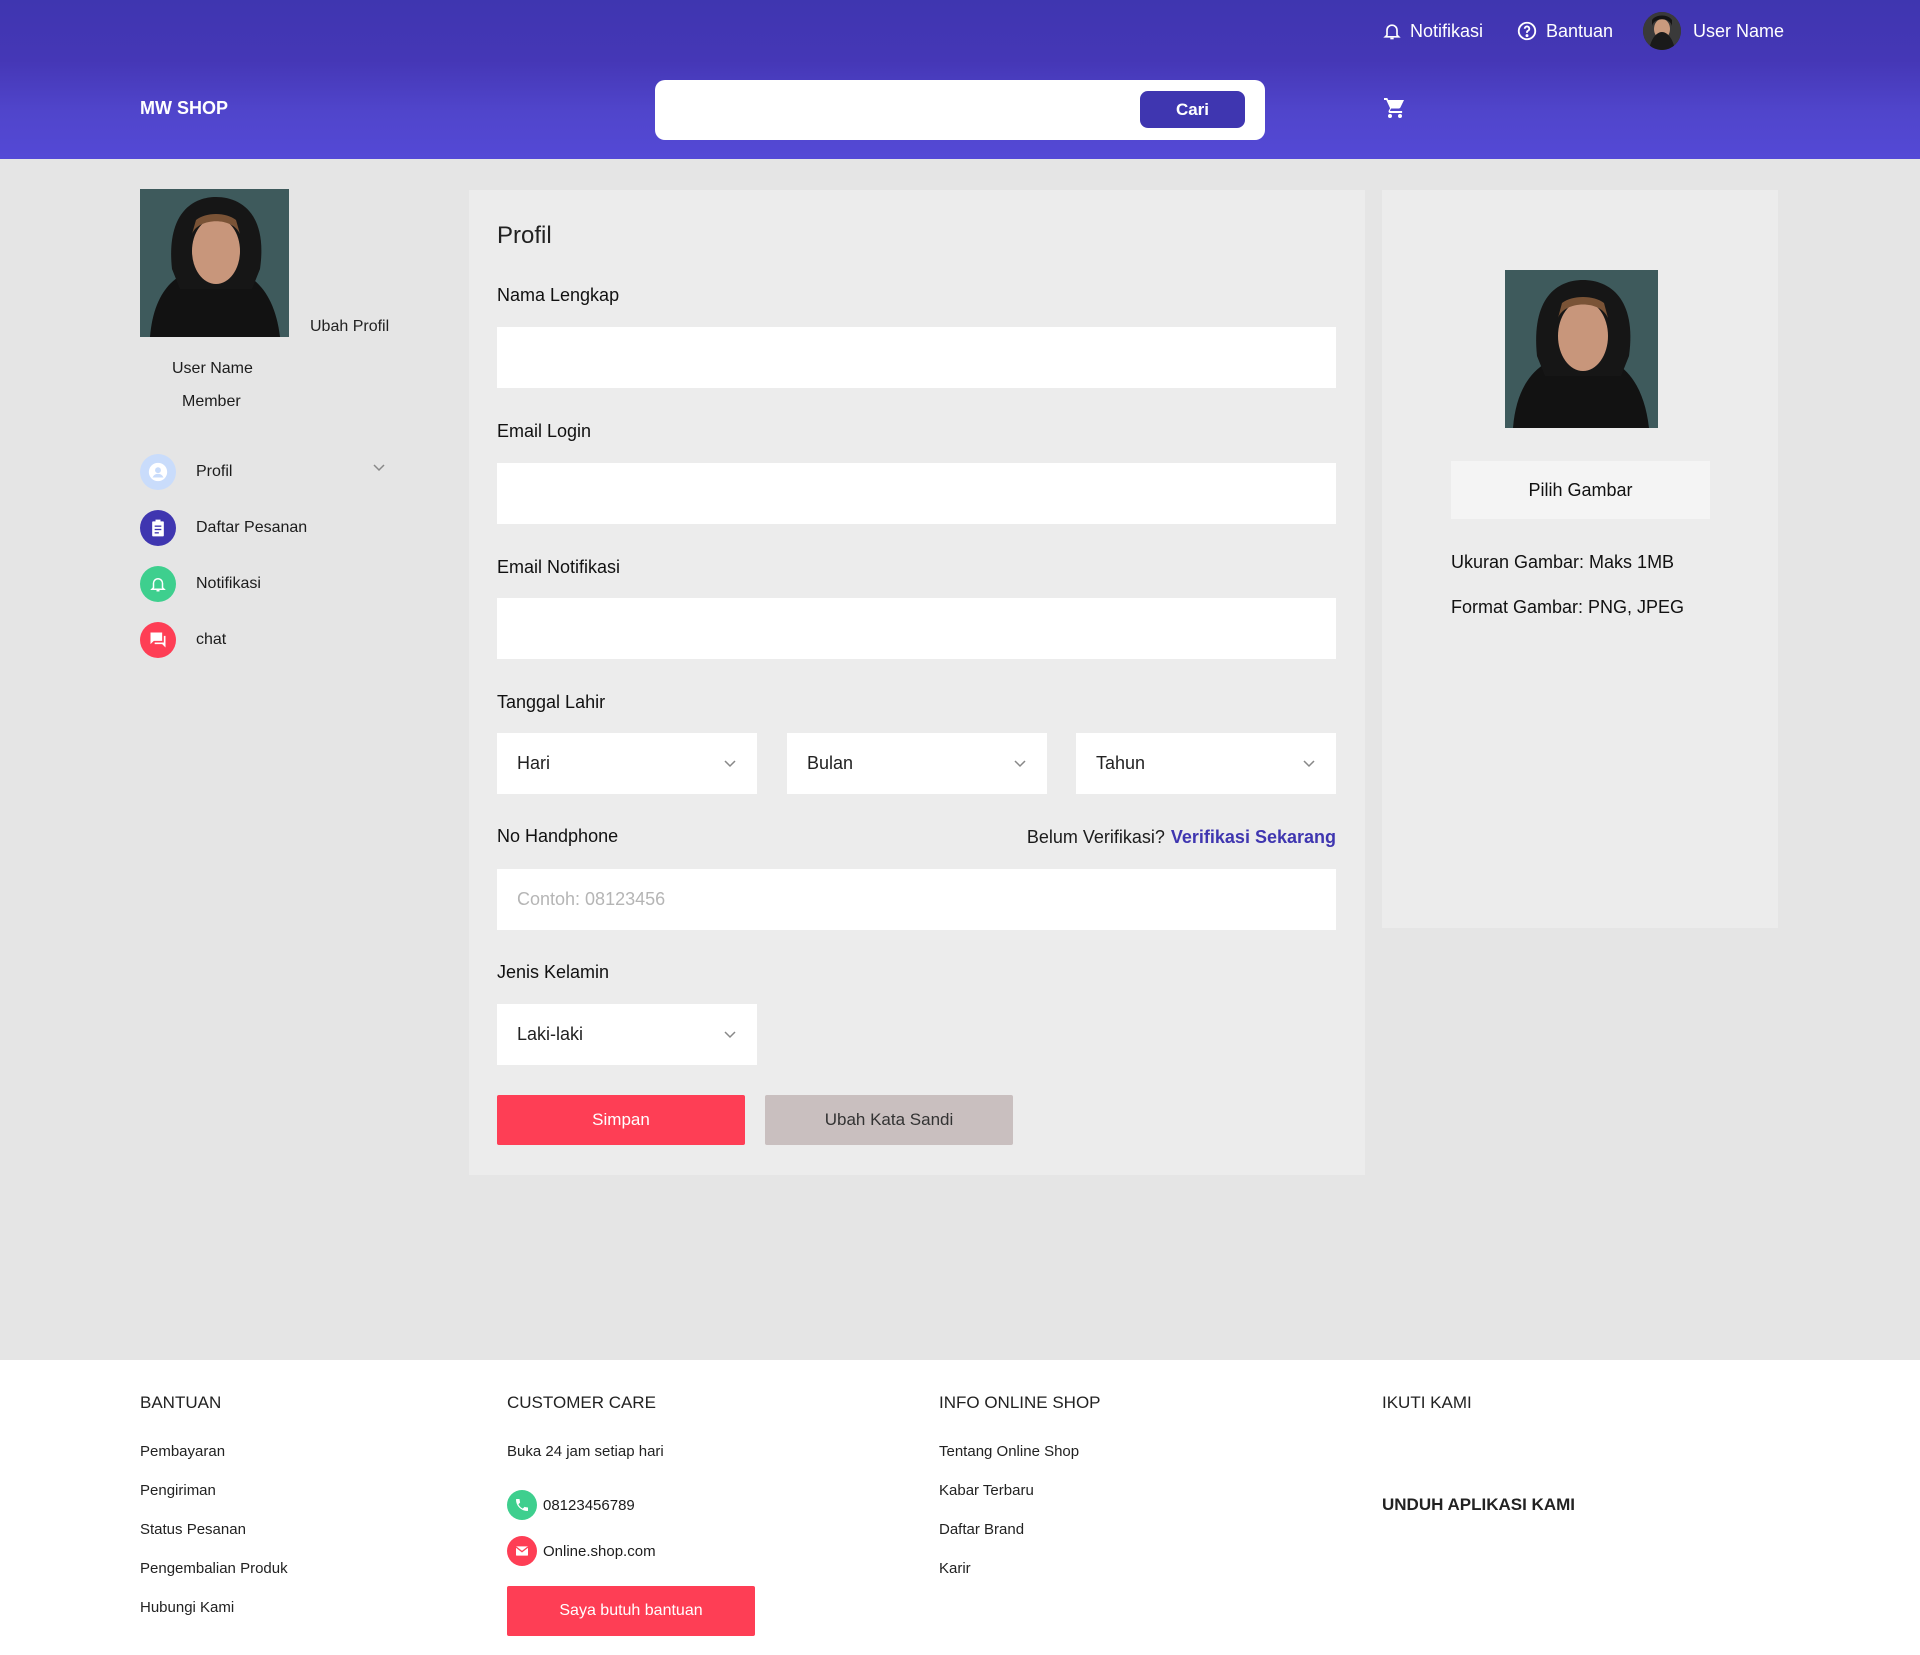 This screenshot has width=1920, height=1655. I want to click on download-app-heading: UNDUH APLIKASI KAMI, so click(1478, 1504).